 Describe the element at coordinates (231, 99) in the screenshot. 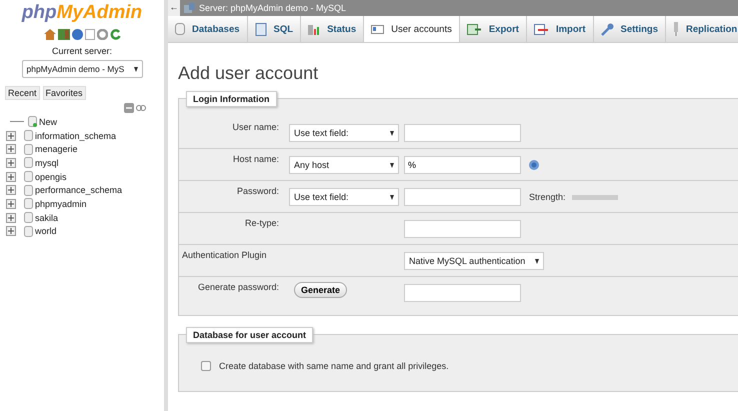

I see `fieldset-legend: Login Information` at that location.